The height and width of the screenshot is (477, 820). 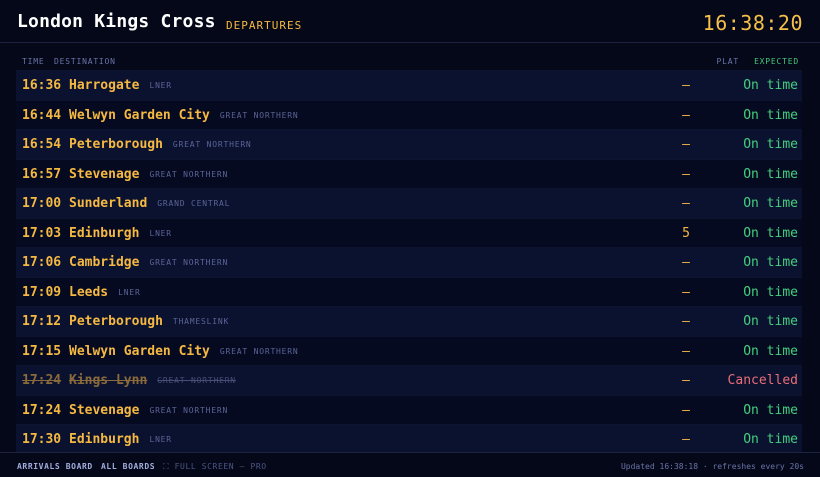 I want to click on full-screen-button: ⛶ FULL SCREEN — PRO, so click(x=215, y=467).